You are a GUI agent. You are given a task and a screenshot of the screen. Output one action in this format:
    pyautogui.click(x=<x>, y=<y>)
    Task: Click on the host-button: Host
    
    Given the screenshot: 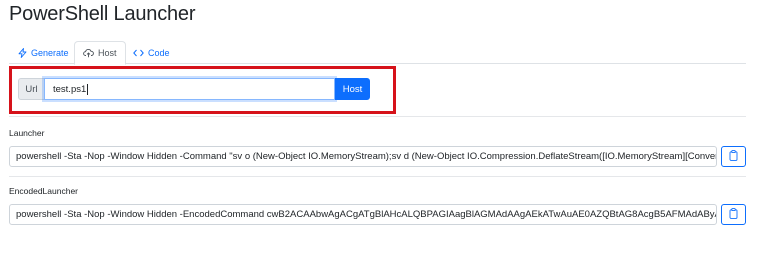 What is the action you would take?
    pyautogui.click(x=352, y=89)
    